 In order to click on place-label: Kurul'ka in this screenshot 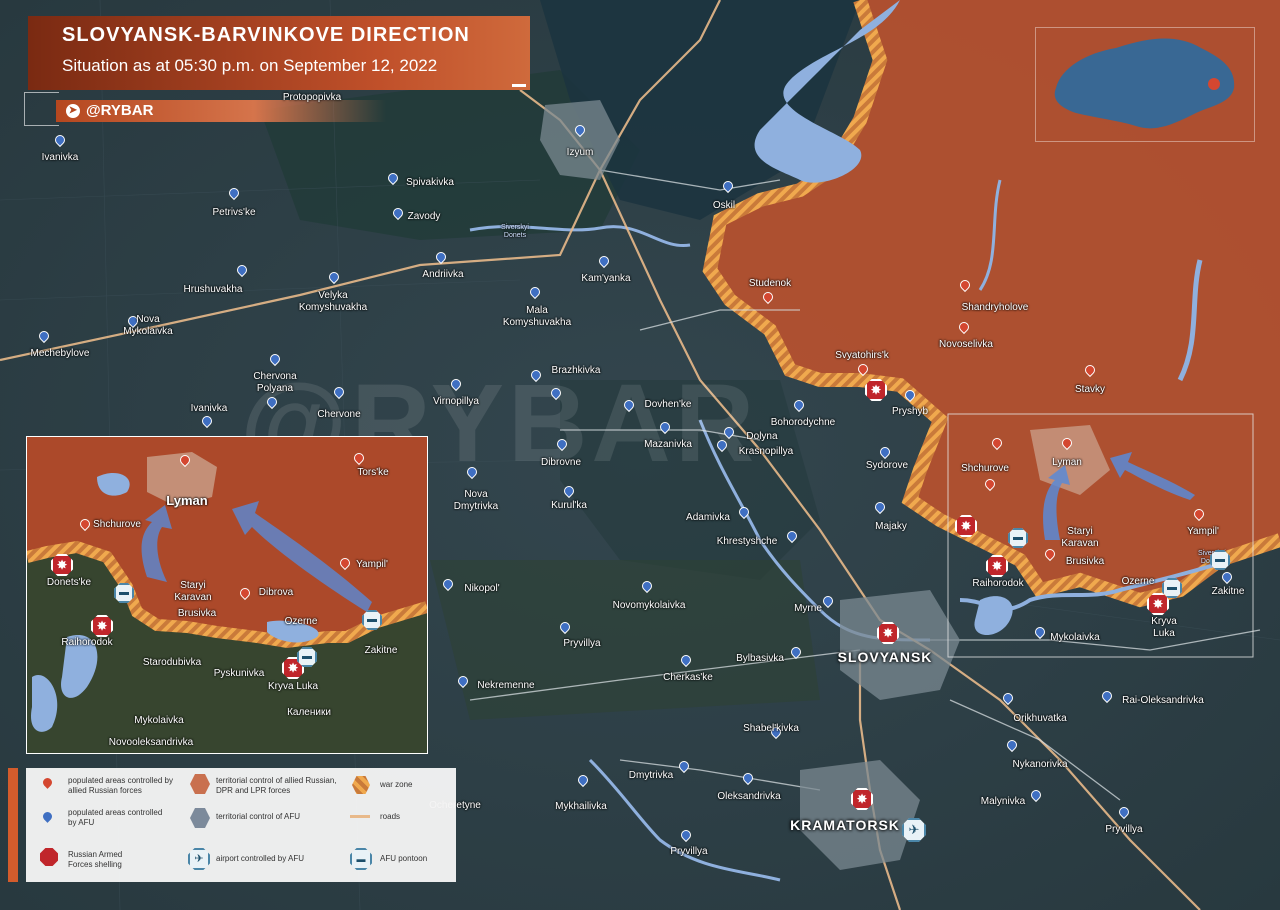, I will do `click(569, 505)`.